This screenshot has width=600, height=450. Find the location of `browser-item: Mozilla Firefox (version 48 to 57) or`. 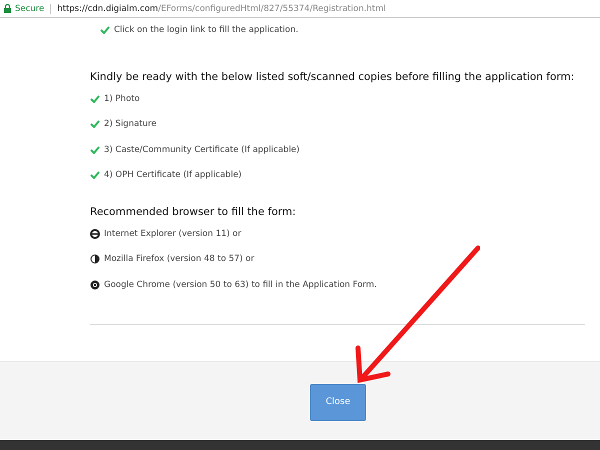

browser-item: Mozilla Firefox (version 48 to 57) or is located at coordinates (179, 259).